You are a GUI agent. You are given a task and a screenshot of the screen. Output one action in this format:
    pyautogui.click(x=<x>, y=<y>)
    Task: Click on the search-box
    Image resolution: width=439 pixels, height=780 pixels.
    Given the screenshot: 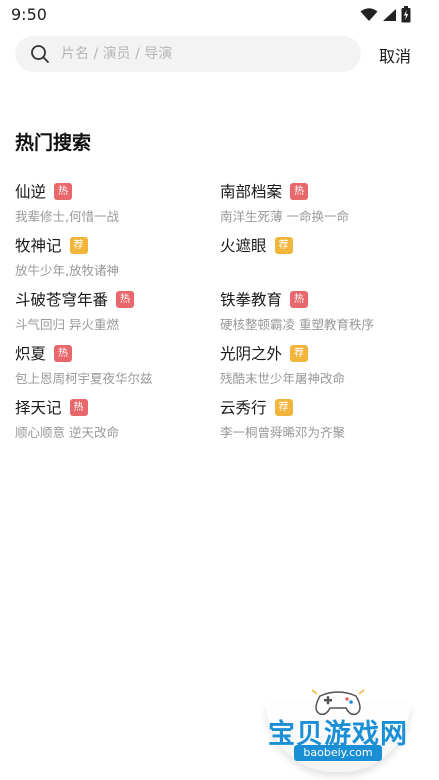 What is the action you would take?
    pyautogui.click(x=188, y=54)
    